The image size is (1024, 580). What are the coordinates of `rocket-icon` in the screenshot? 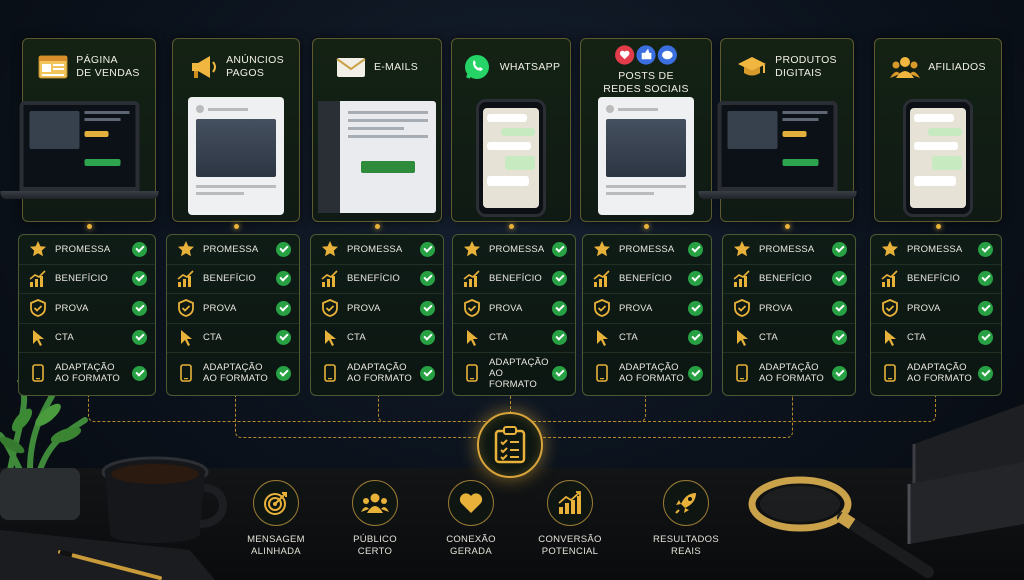 It's located at (686, 503).